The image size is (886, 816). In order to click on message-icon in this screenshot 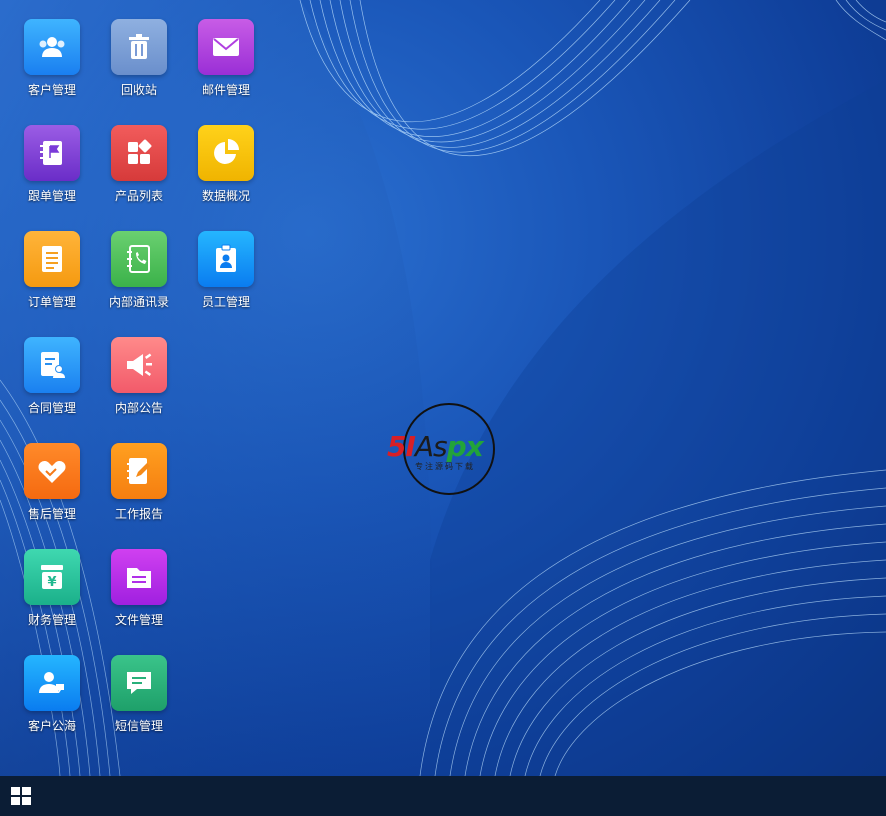, I will do `click(139, 683)`.